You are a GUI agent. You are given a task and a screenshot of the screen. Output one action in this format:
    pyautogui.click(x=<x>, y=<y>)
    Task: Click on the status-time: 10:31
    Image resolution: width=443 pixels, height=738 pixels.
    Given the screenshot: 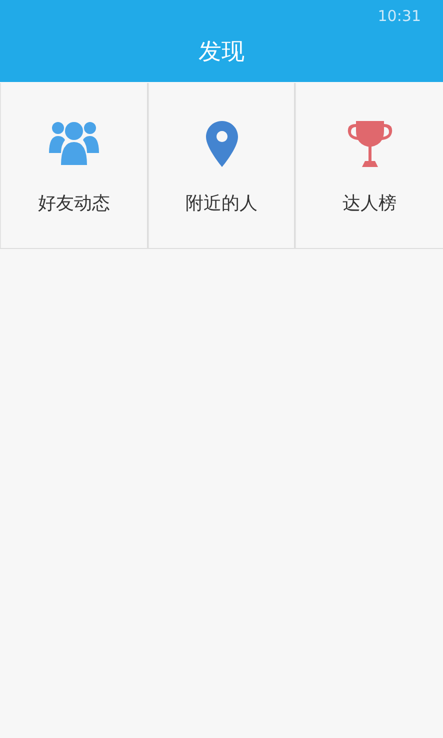 What is the action you would take?
    pyautogui.click(x=399, y=16)
    